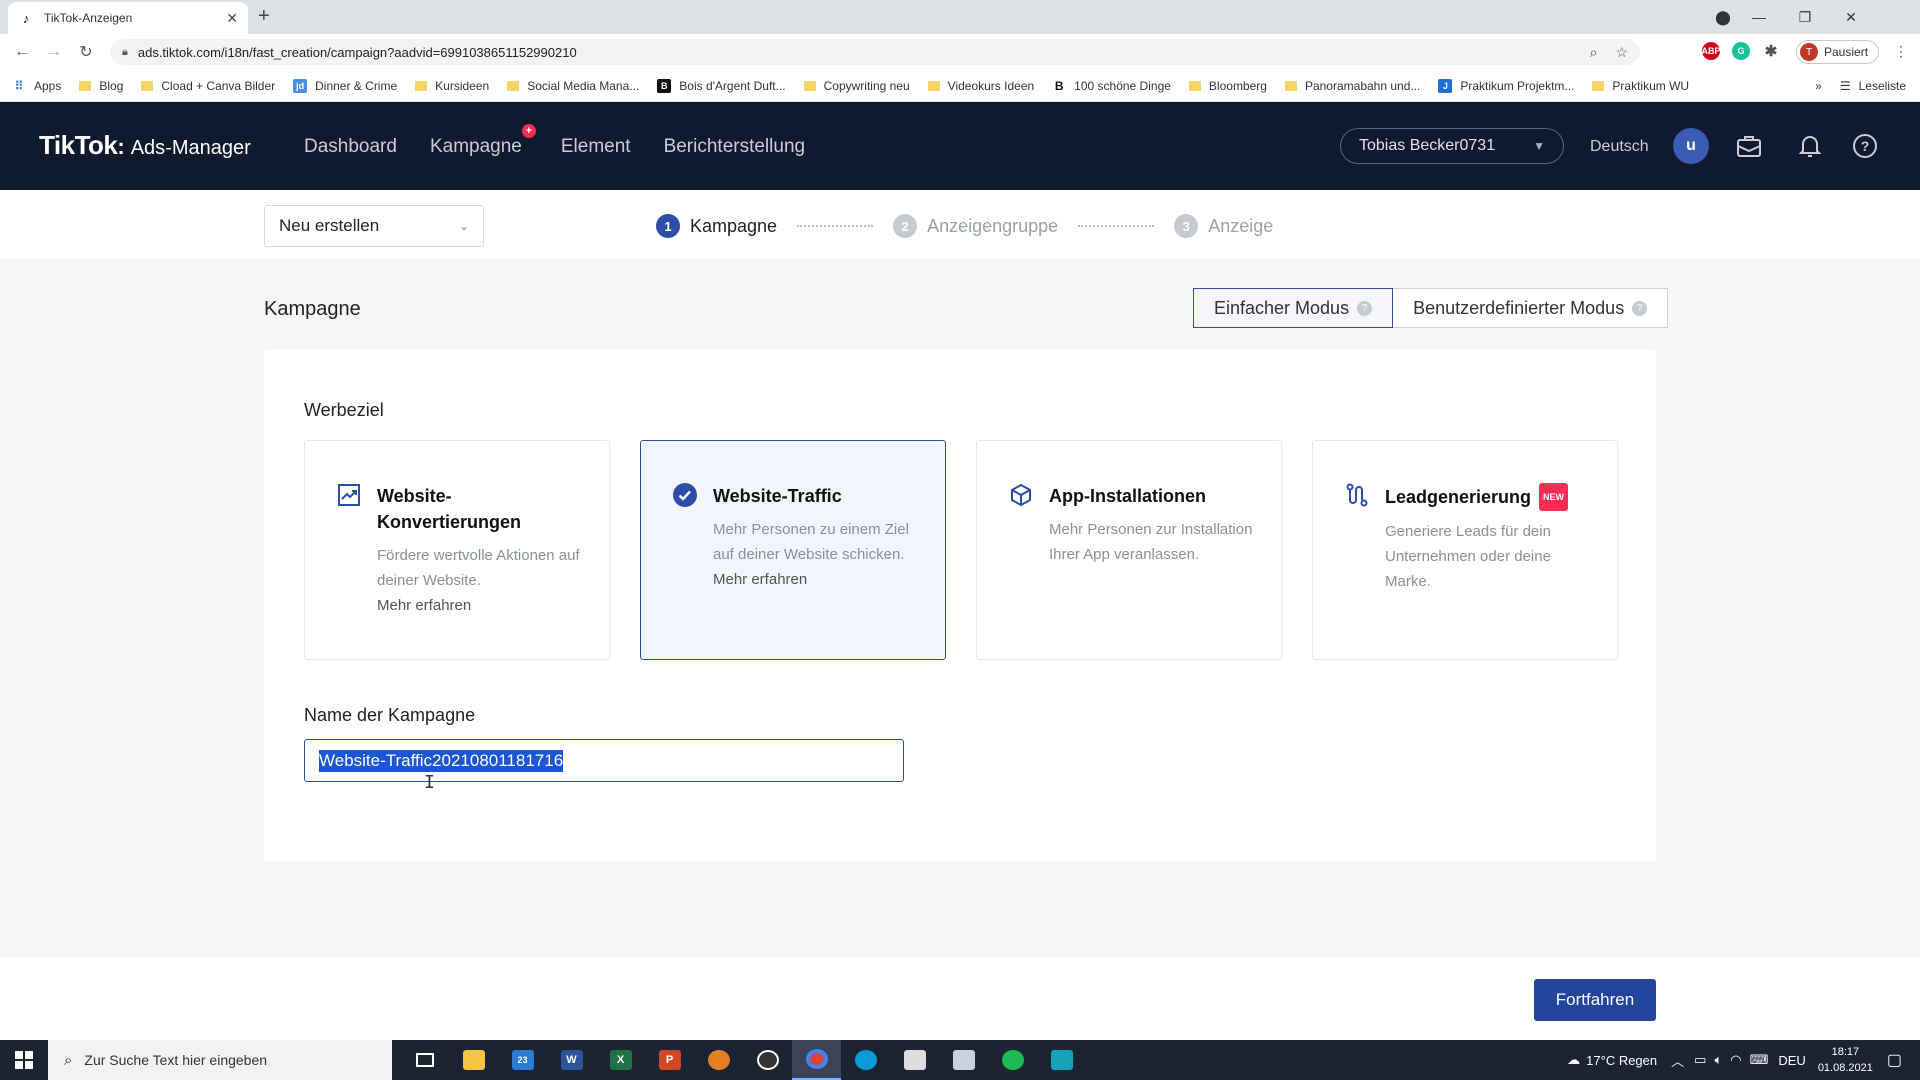 Image resolution: width=1920 pixels, height=1080 pixels. Describe the element at coordinates (350, 147) in the screenshot. I see `nav-dashboard: Dashboard` at that location.